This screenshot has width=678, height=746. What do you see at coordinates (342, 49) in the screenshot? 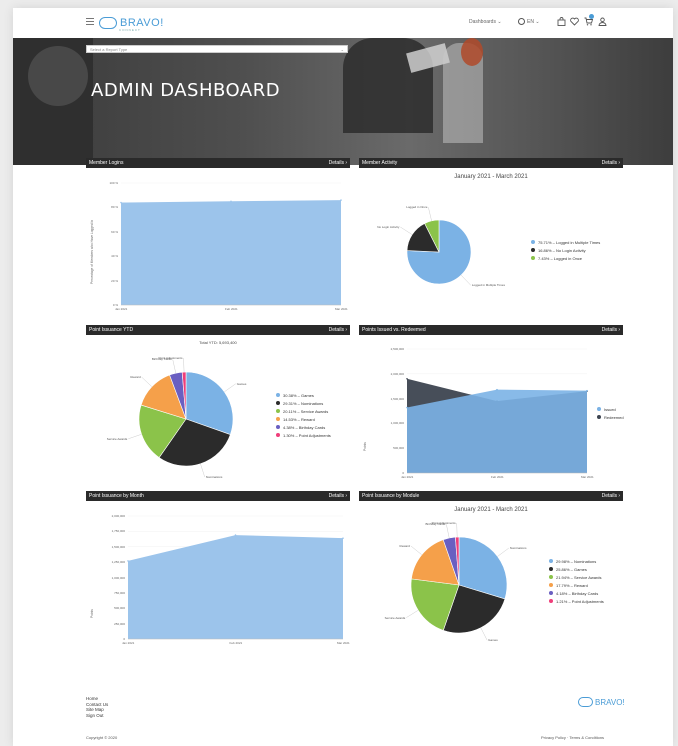
I see `chevron-down-icon: ⌄` at bounding box center [342, 49].